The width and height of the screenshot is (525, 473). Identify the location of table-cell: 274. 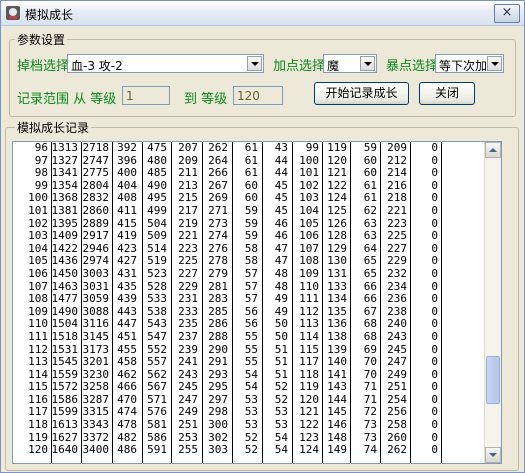
(218, 236).